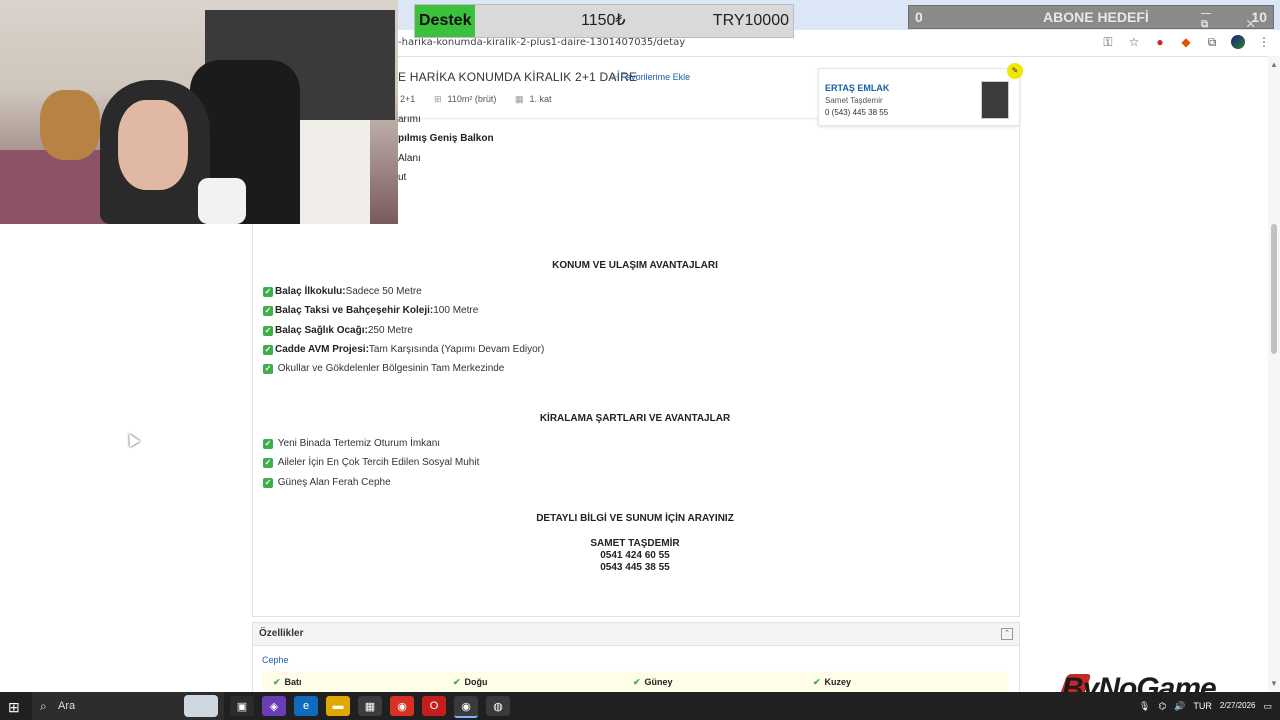 Image resolution: width=1280 pixels, height=720 pixels. I want to click on copilot-icon: ◈, so click(274, 706).